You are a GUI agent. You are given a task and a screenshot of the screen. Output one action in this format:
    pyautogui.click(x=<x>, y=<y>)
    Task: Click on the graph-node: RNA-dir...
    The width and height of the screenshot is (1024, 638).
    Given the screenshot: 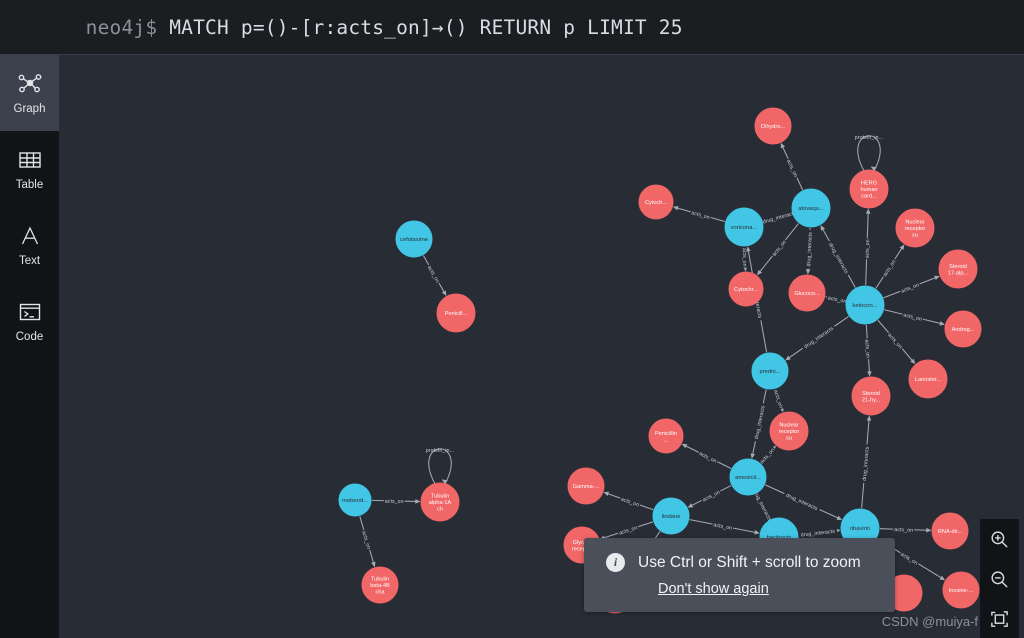 What is the action you would take?
    pyautogui.click(x=950, y=531)
    